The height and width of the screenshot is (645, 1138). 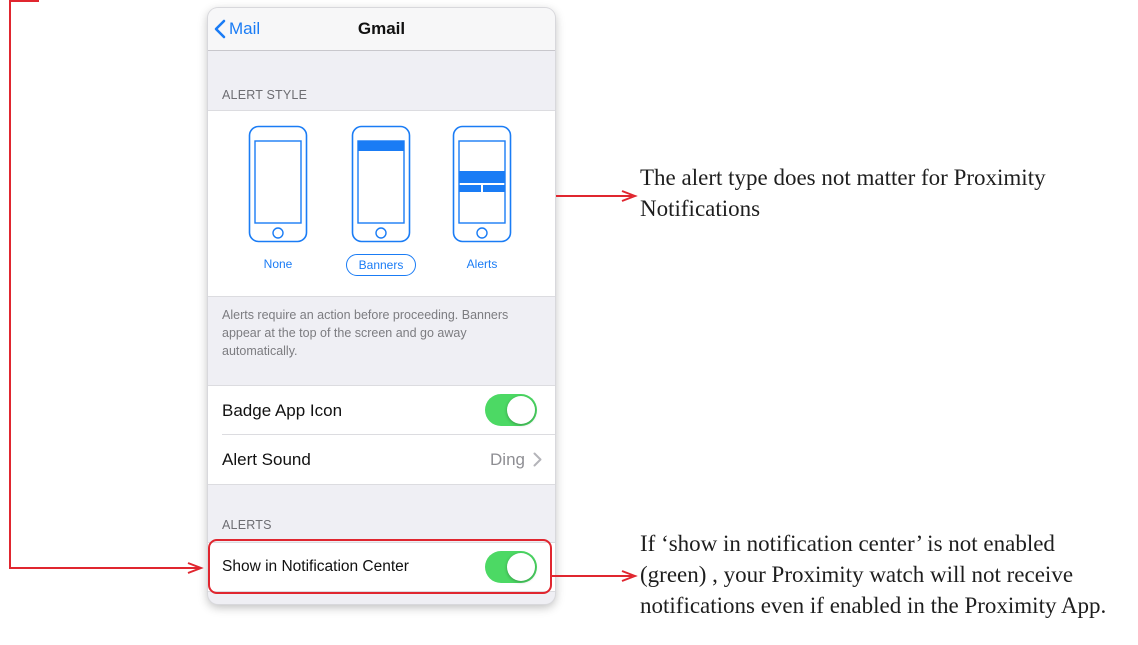 What do you see at coordinates (380, 566) in the screenshot?
I see `highlight-box` at bounding box center [380, 566].